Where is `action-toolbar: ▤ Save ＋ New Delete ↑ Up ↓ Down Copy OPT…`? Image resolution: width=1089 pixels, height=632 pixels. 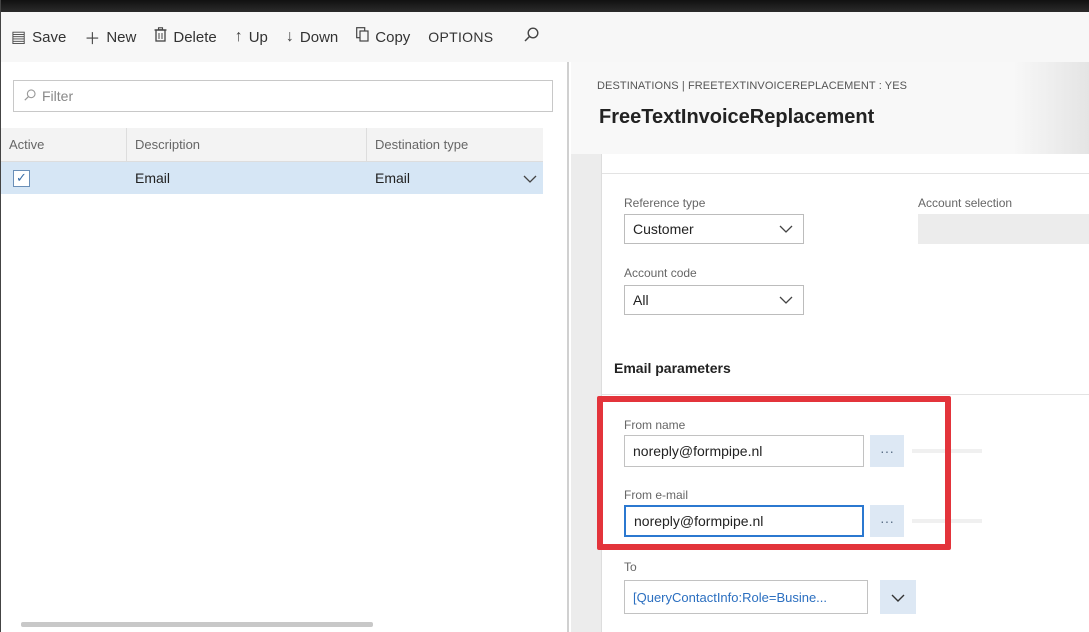
action-toolbar: ▤ Save ＋ New Delete ↑ Up ↓ Down Copy OPT… is located at coordinates (545, 37).